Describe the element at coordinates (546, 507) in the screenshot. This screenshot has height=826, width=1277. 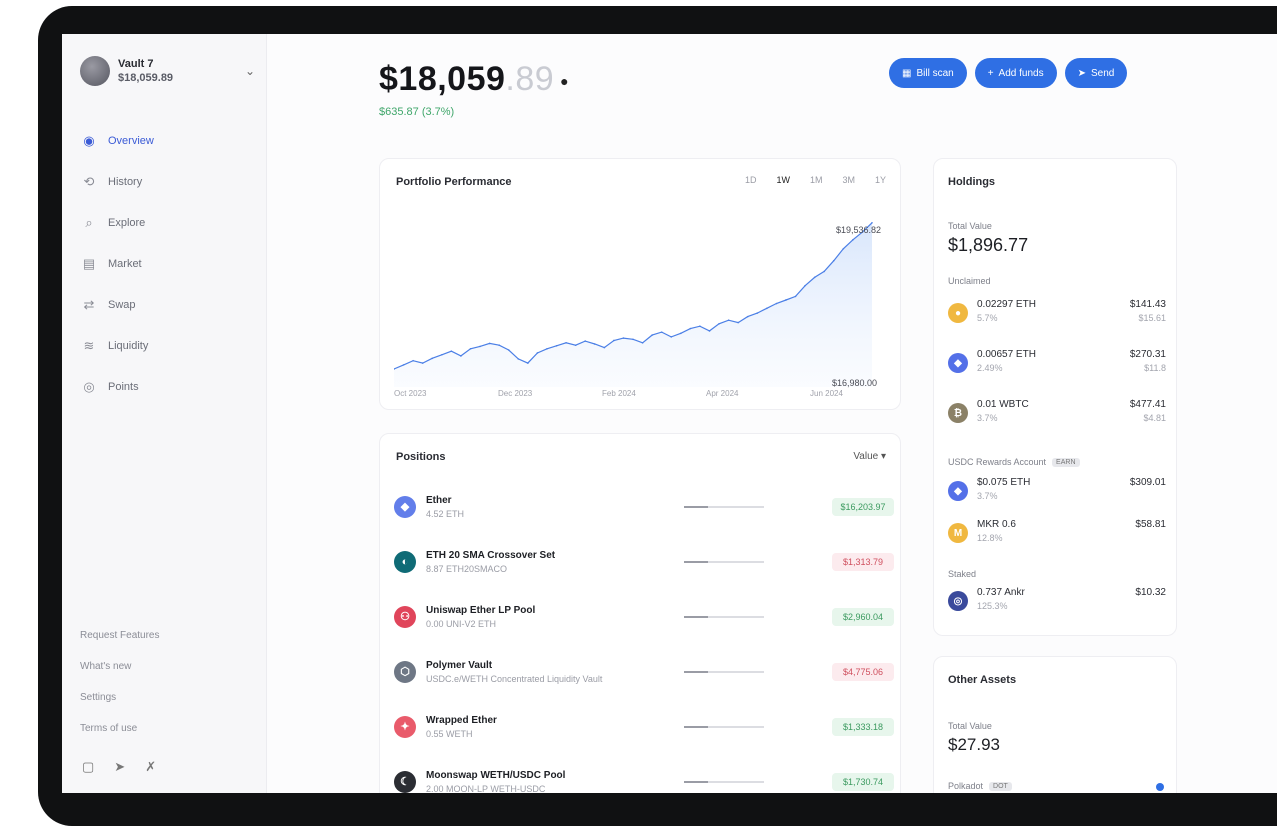
I see `position-text: Ether 4.52 ETH` at that location.